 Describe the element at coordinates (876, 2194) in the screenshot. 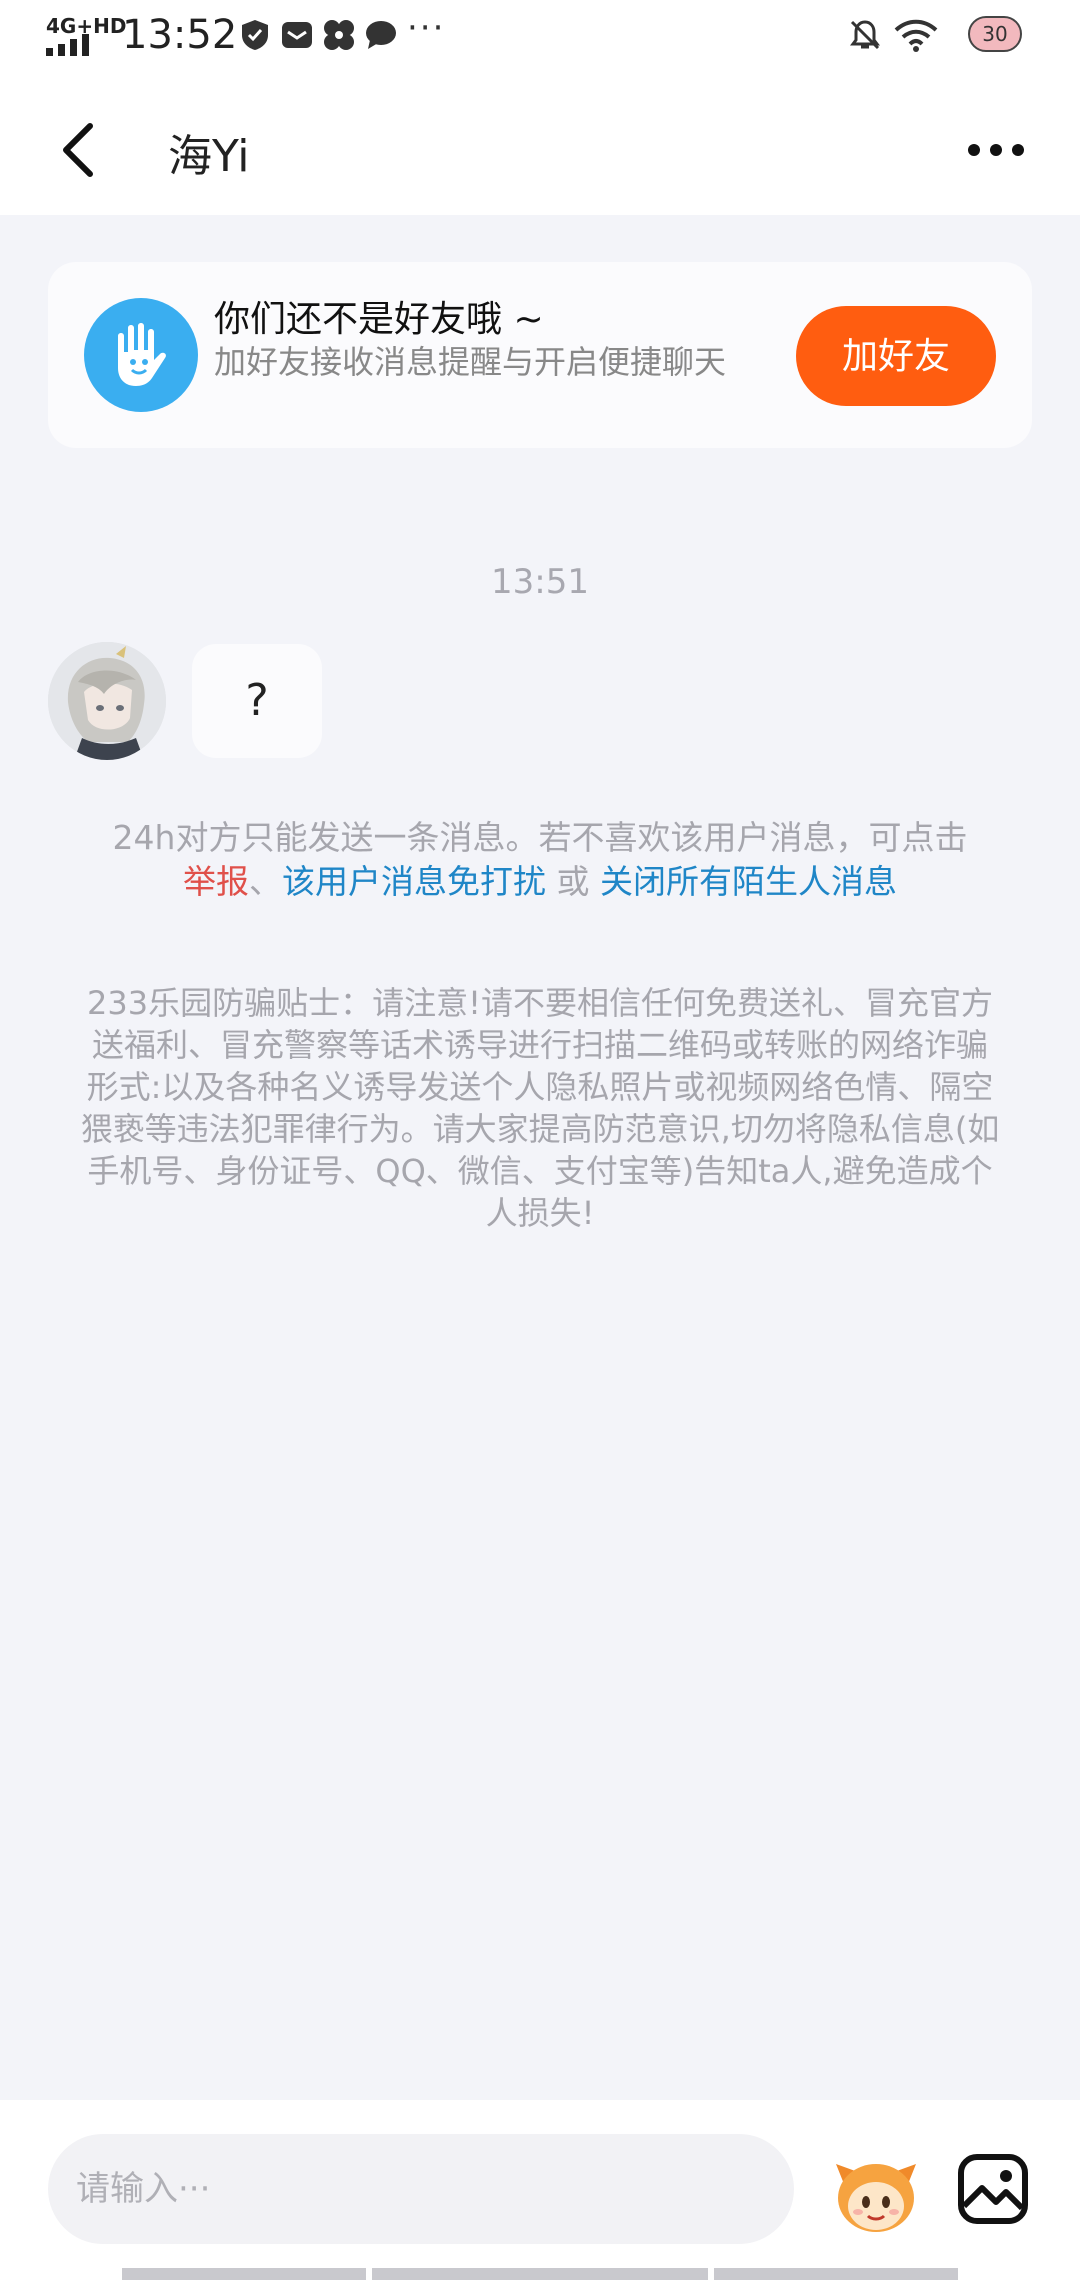

I see `mascot-emoji-icon` at that location.